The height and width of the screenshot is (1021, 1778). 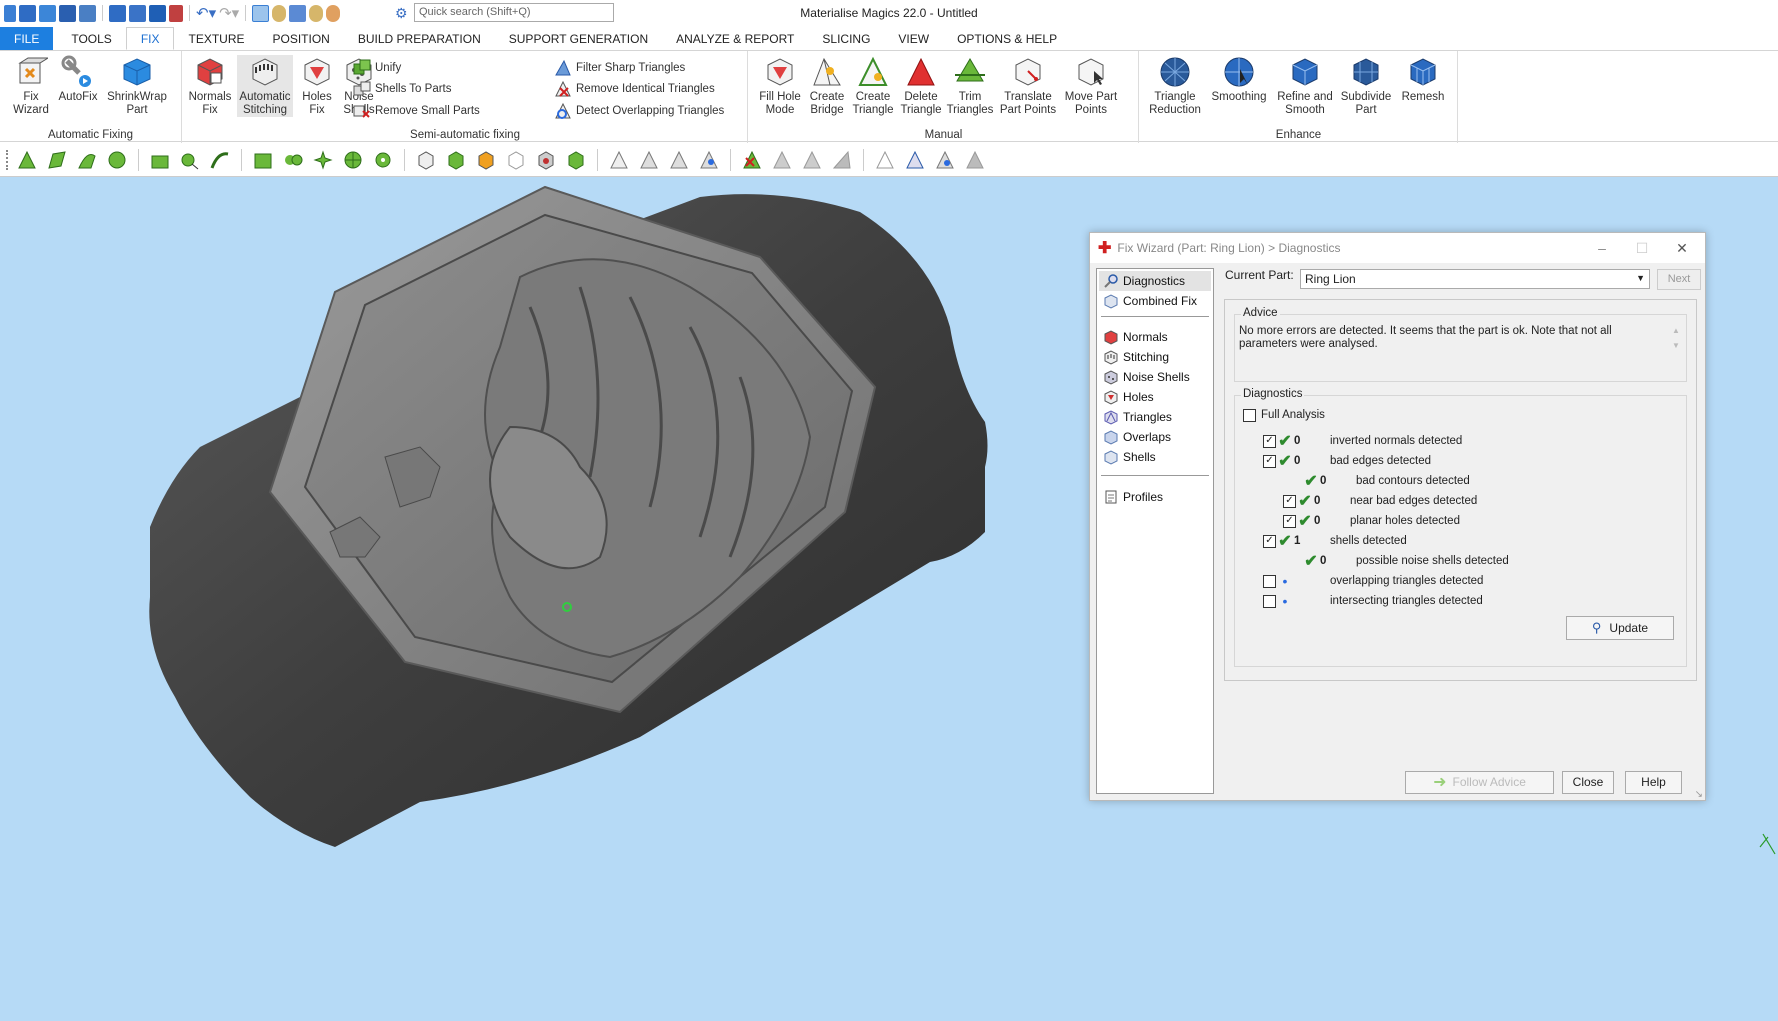 I want to click on mark-part-icon, so click(x=426, y=160).